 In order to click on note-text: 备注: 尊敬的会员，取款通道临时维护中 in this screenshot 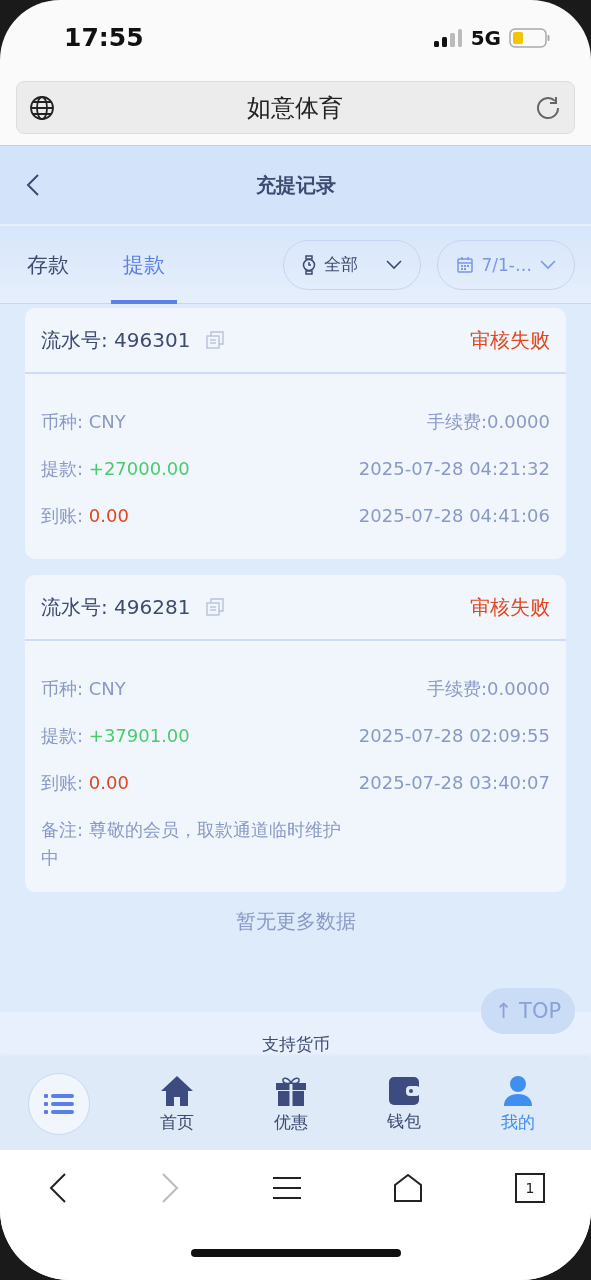, I will do `click(191, 844)`.